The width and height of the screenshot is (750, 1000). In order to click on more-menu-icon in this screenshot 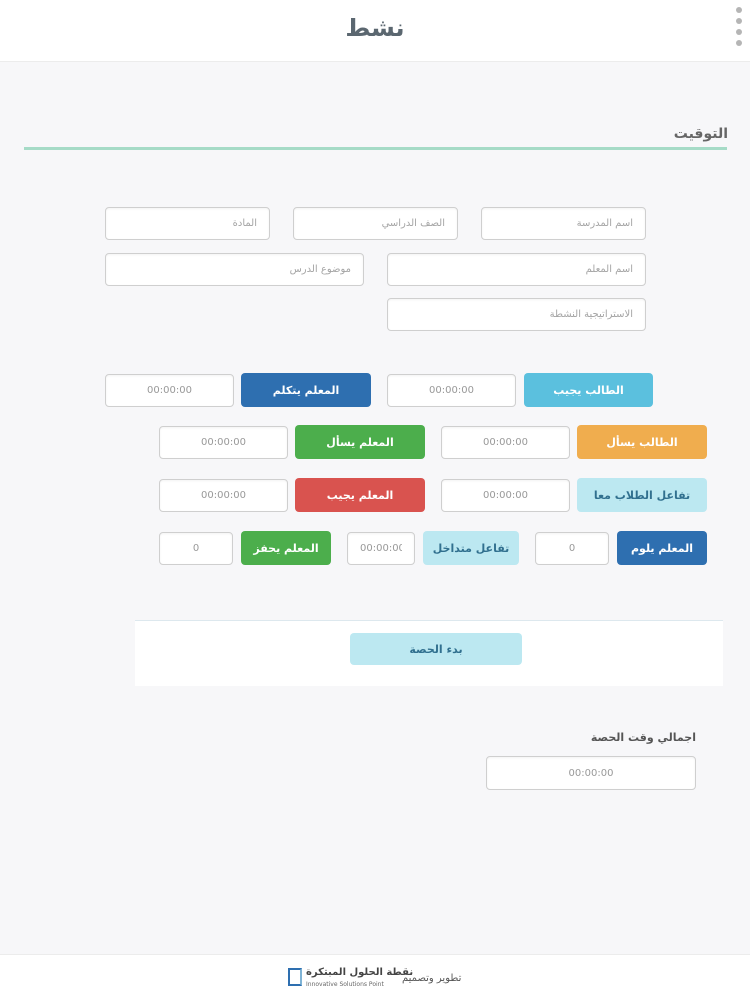, I will do `click(739, 29)`.